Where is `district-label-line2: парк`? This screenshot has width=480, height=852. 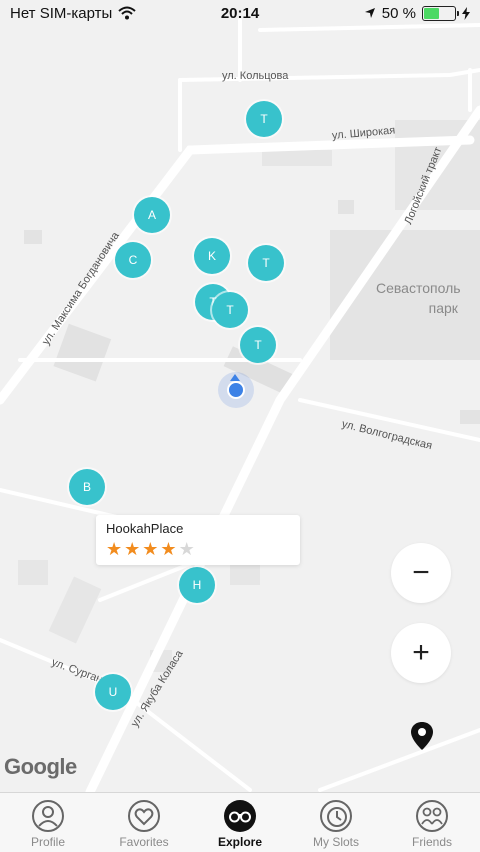 district-label-line2: парк is located at coordinates (443, 308).